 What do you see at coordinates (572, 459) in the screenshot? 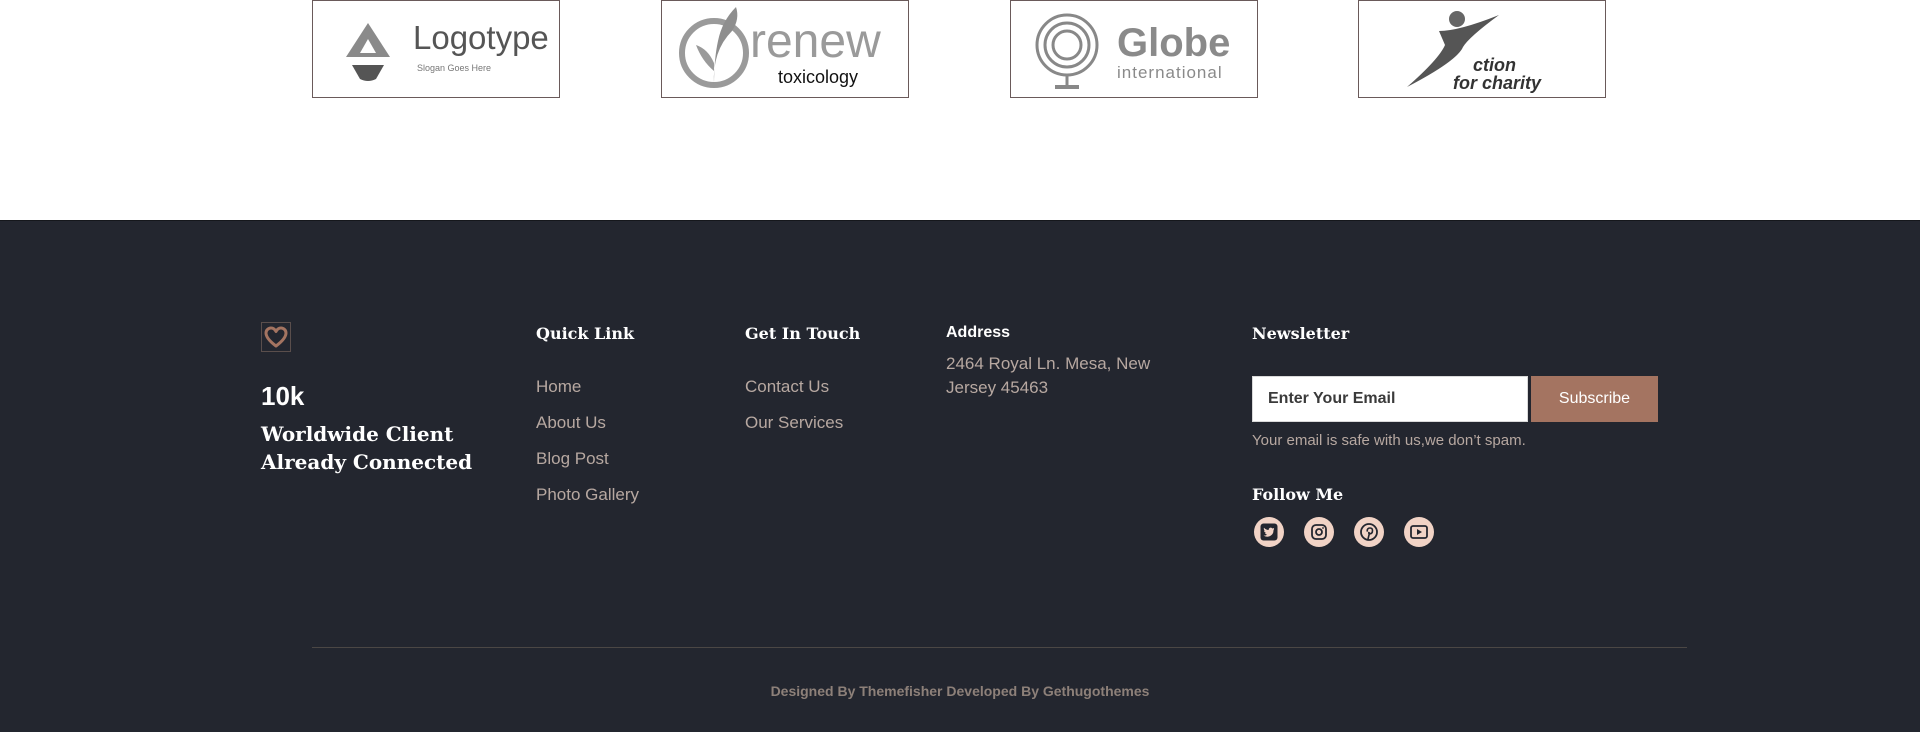
I see `footer-link-blog-post: Blog Post` at bounding box center [572, 459].